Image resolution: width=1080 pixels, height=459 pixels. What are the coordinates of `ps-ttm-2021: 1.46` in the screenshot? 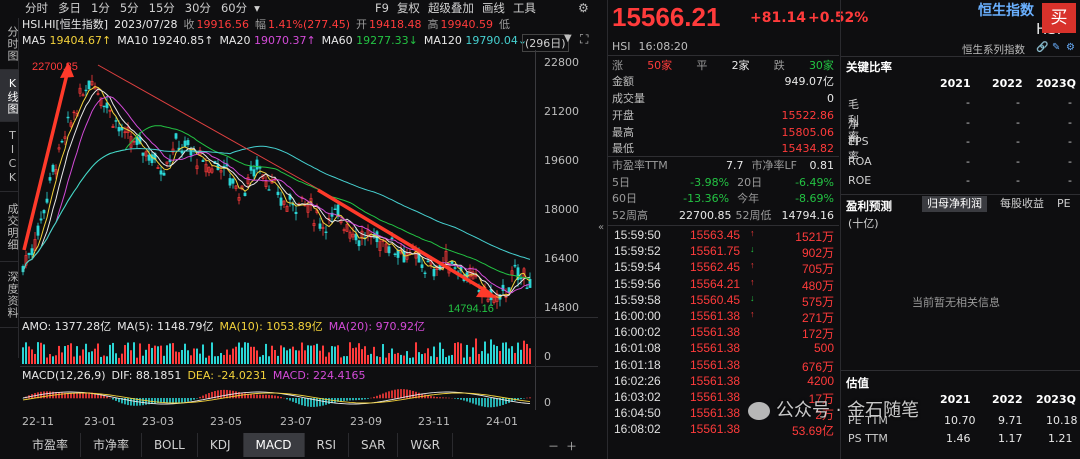 It's located at (958, 438).